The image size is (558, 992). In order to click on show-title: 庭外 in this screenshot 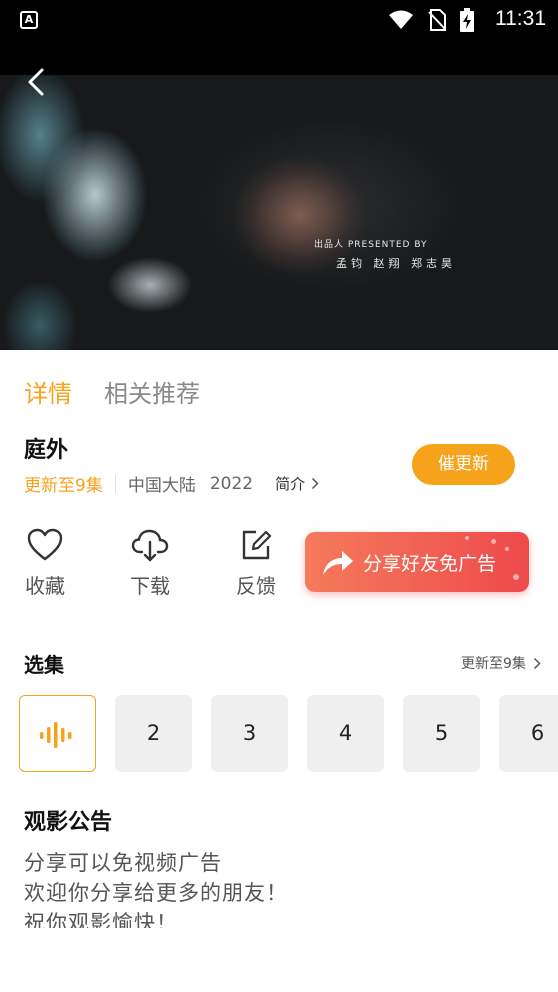, I will do `click(46, 450)`.